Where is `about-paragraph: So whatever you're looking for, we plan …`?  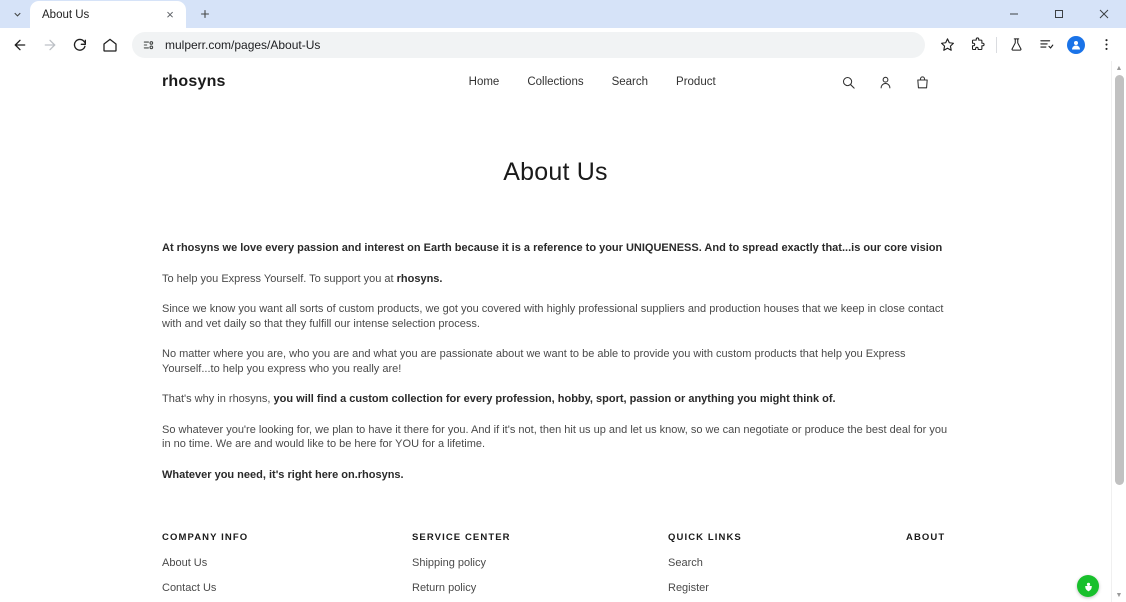
about-paragraph: So whatever you're looking for, we plan … is located at coordinates (555, 437).